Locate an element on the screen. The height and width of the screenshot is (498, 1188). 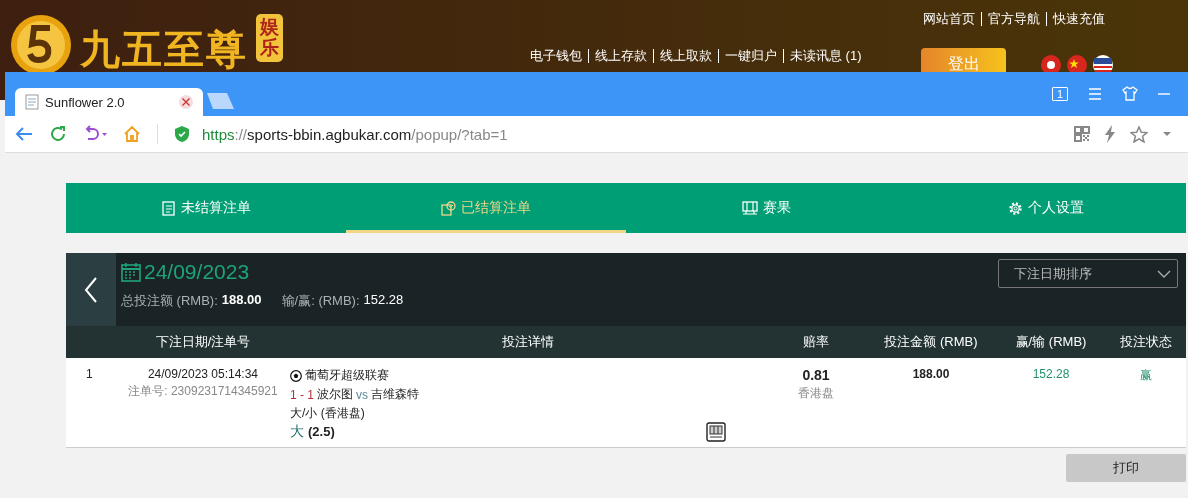
print-button: 打印 is located at coordinates (1126, 468).